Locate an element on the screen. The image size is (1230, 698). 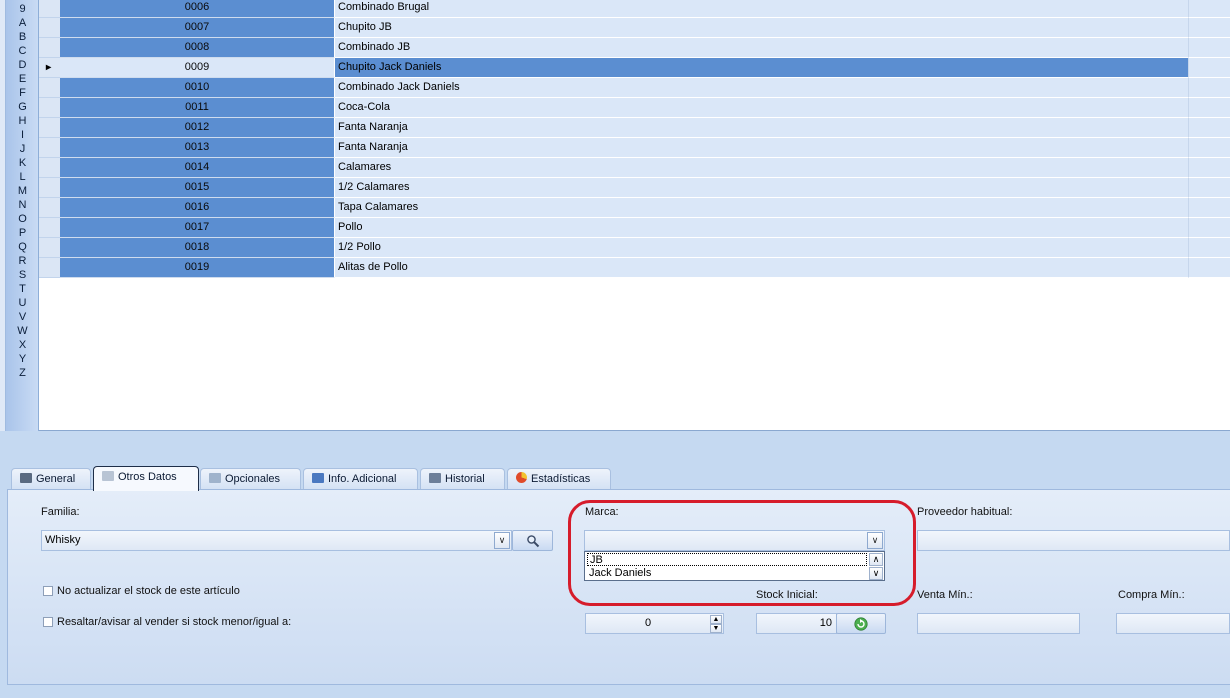
table-row: 0014 Calamares is located at coordinates (634, 168).